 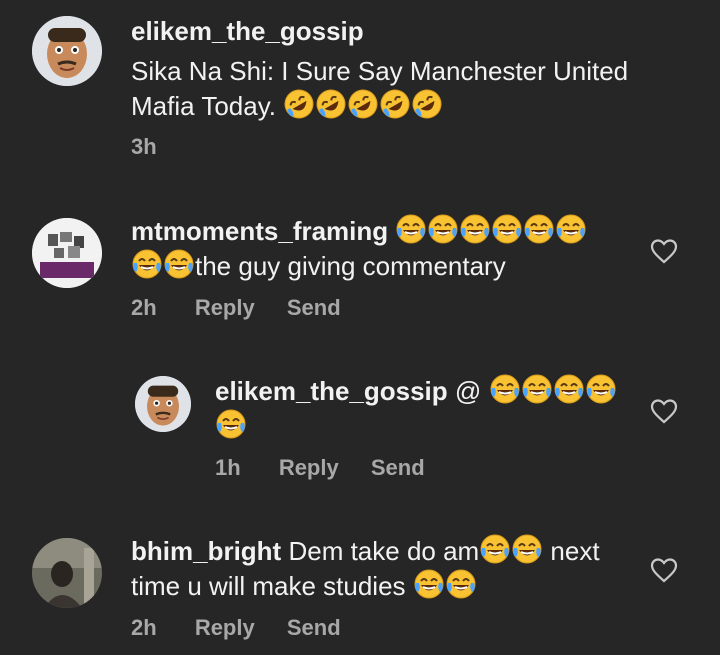 What do you see at coordinates (350, 266) in the screenshot?
I see `comment-text: the guy giving commentary` at bounding box center [350, 266].